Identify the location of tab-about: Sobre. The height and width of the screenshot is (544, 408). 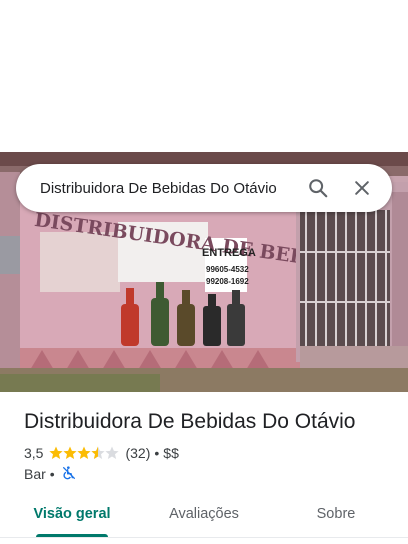
(336, 514).